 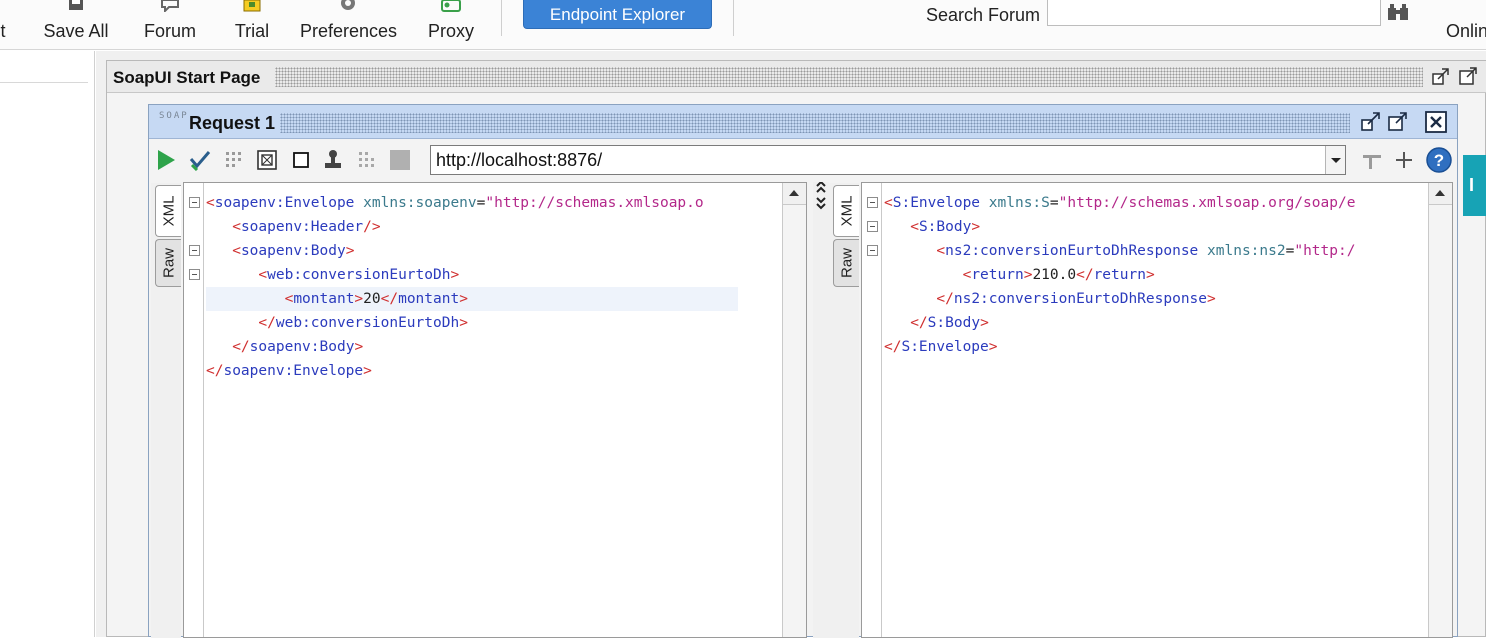 I want to click on code-token: "http:/, so click(x=1325, y=251).